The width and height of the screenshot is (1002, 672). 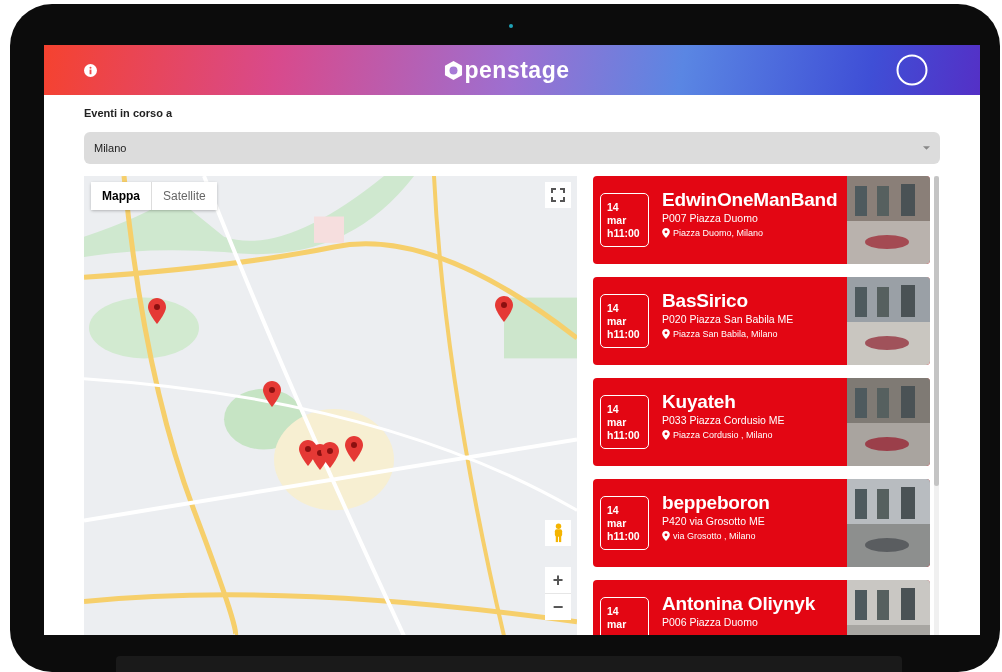 I want to click on event-card: 14 mar h11:00 Kuyateh P033 Piazza Cordusio ME Piazza Cordusio , Milano, so click(x=761, y=422).